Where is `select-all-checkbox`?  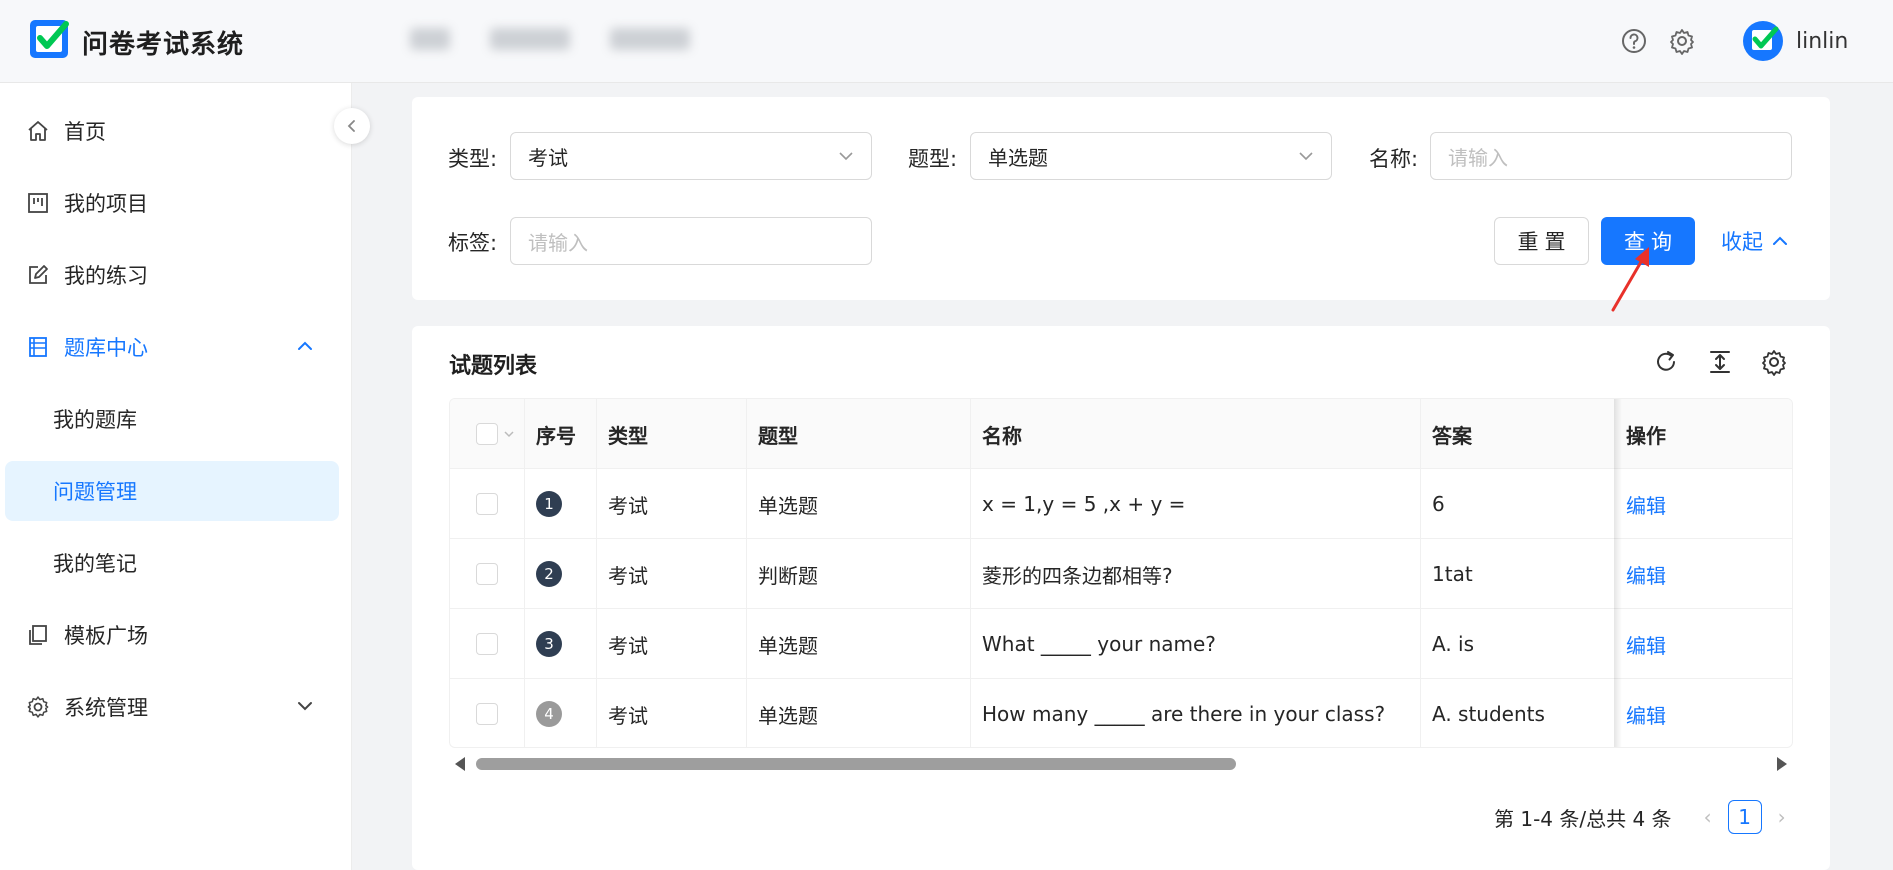 select-all-checkbox is located at coordinates (487, 434).